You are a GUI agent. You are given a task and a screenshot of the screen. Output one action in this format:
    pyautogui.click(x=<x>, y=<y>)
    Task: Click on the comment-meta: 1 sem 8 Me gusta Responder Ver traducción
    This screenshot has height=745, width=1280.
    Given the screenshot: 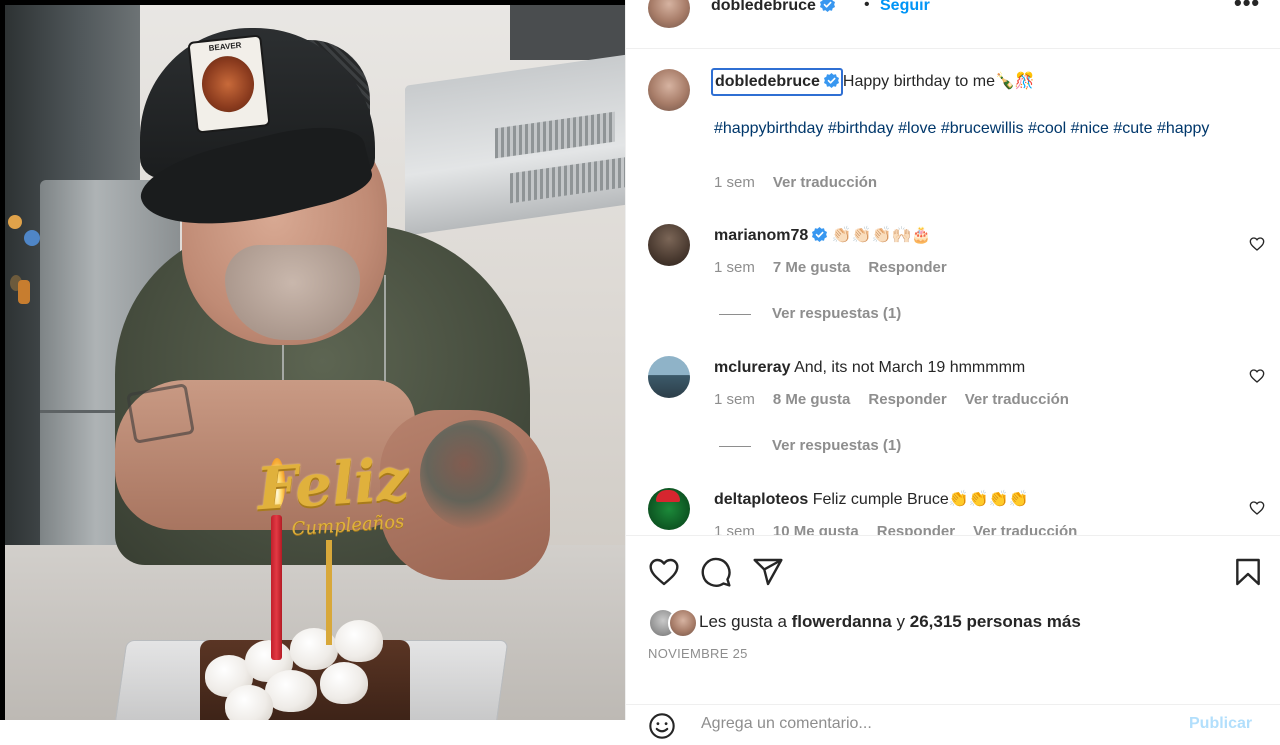 What is the action you would take?
    pyautogui.click(x=900, y=399)
    